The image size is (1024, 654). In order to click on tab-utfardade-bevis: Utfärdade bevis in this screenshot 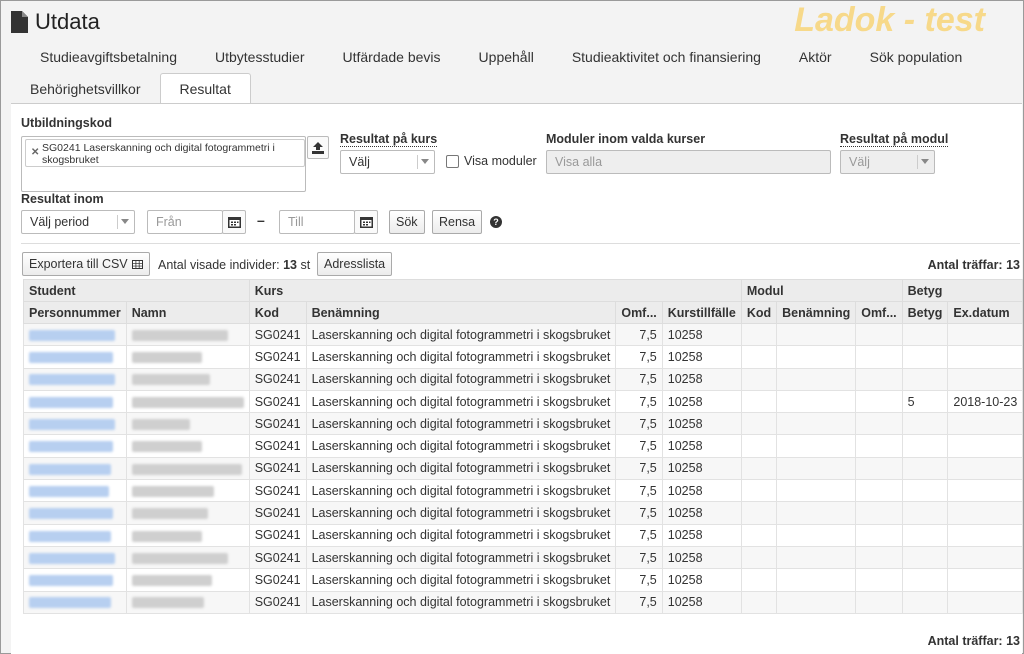, I will do `click(391, 57)`.